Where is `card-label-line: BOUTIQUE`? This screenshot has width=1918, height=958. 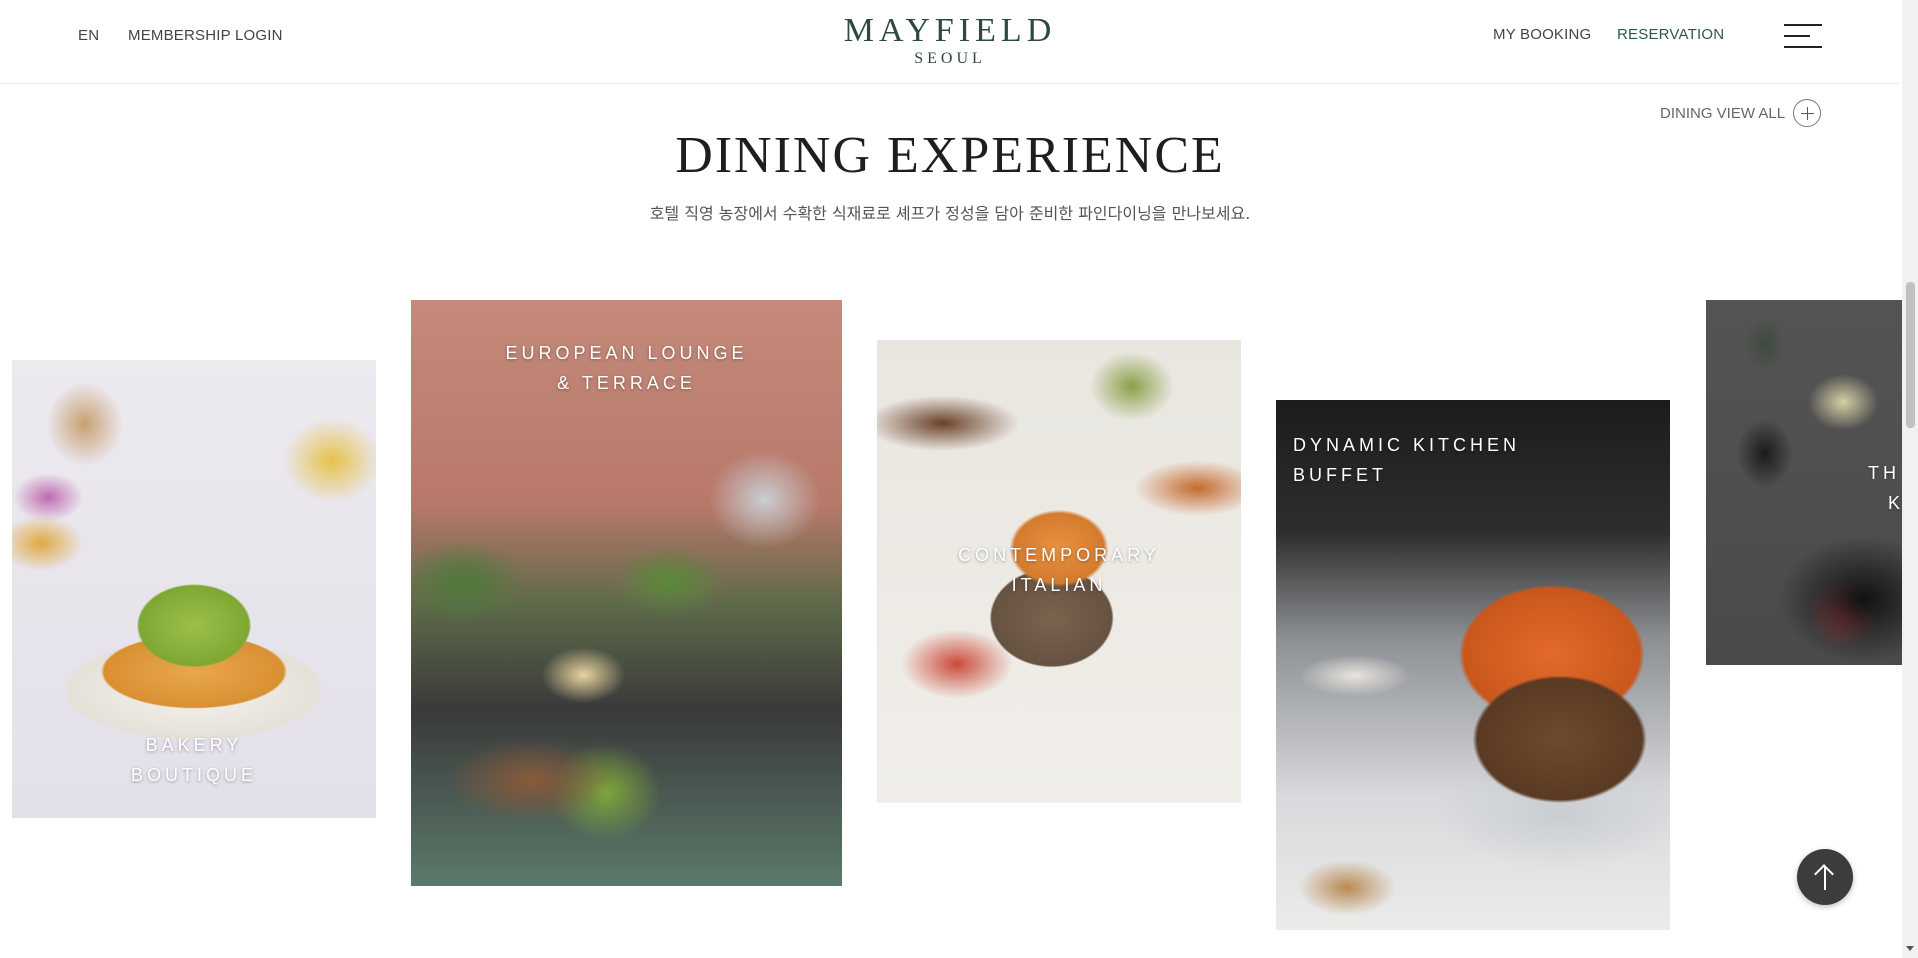
card-label-line: BOUTIQUE is located at coordinates (193, 775).